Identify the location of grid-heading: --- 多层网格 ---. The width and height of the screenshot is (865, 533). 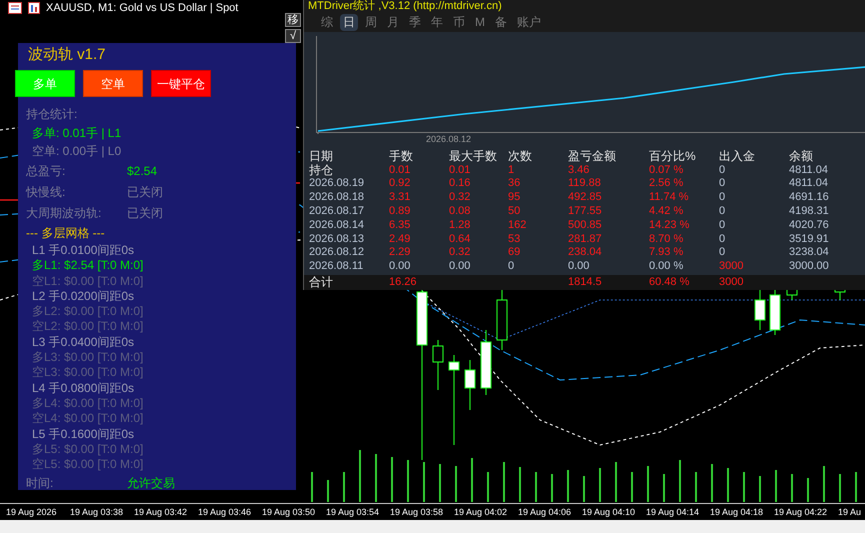
(65, 233).